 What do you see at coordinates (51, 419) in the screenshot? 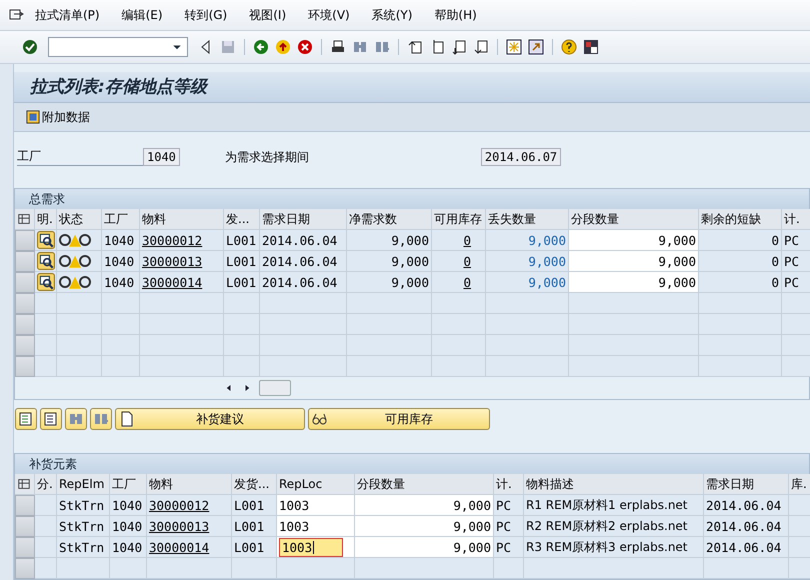
I see `next-item-button` at bounding box center [51, 419].